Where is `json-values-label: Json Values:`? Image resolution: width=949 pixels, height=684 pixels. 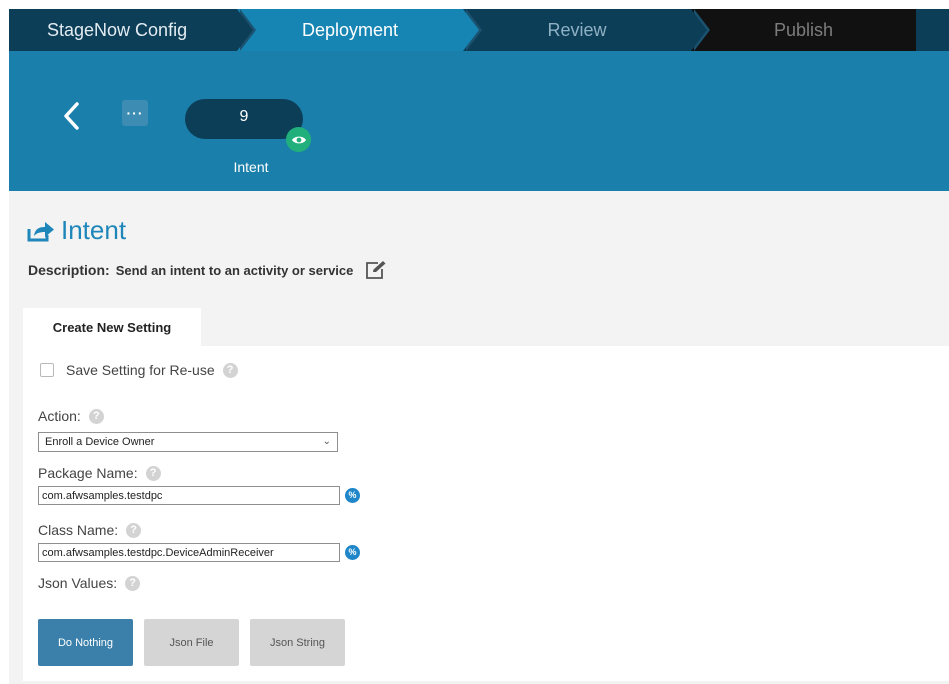
json-values-label: Json Values: is located at coordinates (78, 583).